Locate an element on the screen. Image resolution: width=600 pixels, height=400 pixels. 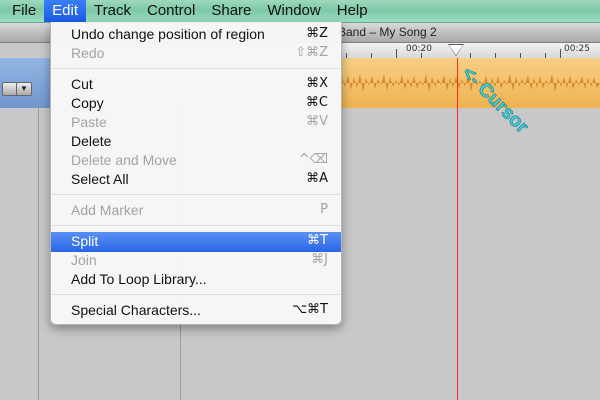
menu-item-join: Join ⌘J is located at coordinates (196, 260).